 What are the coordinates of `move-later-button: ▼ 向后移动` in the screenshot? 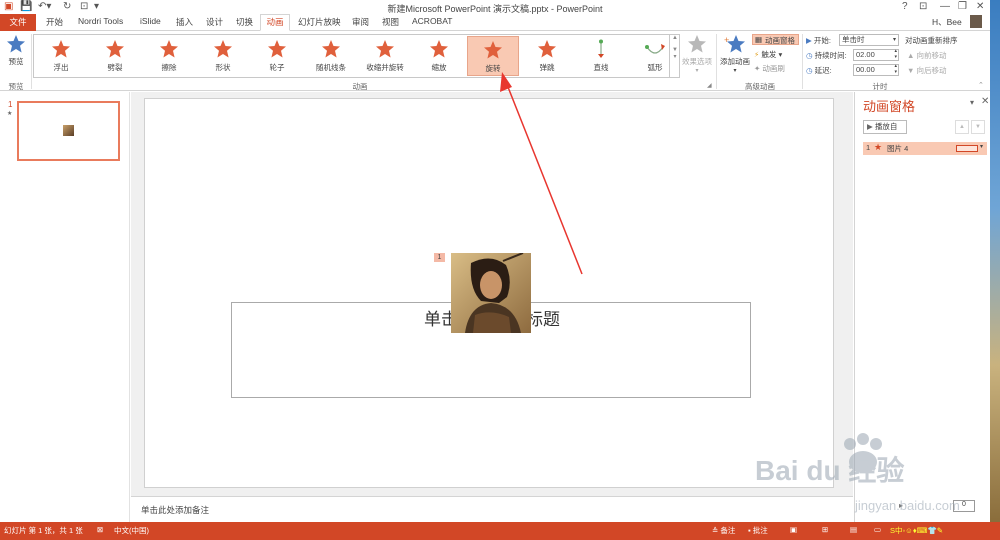 It's located at (927, 70).